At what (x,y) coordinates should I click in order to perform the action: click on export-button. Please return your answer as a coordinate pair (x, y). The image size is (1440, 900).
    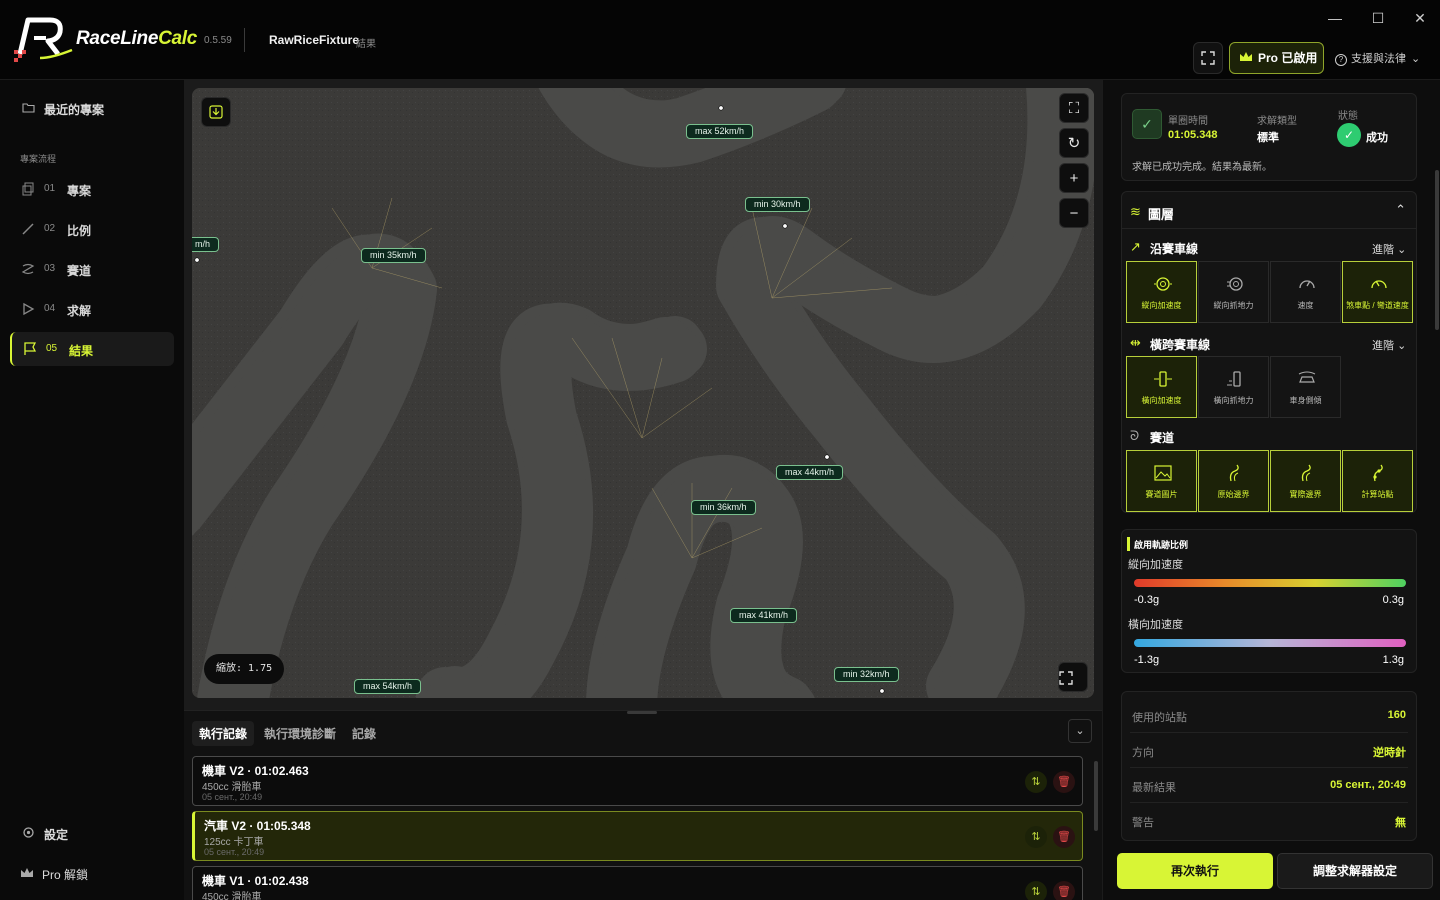
    Looking at the image, I should click on (216, 112).